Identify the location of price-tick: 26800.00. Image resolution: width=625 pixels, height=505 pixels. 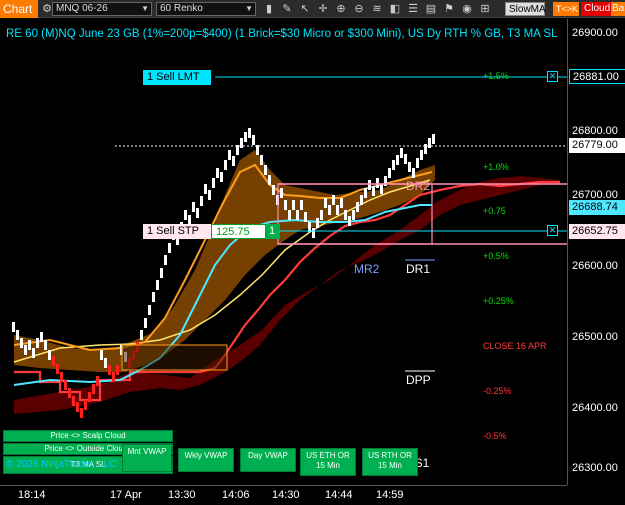
(595, 131).